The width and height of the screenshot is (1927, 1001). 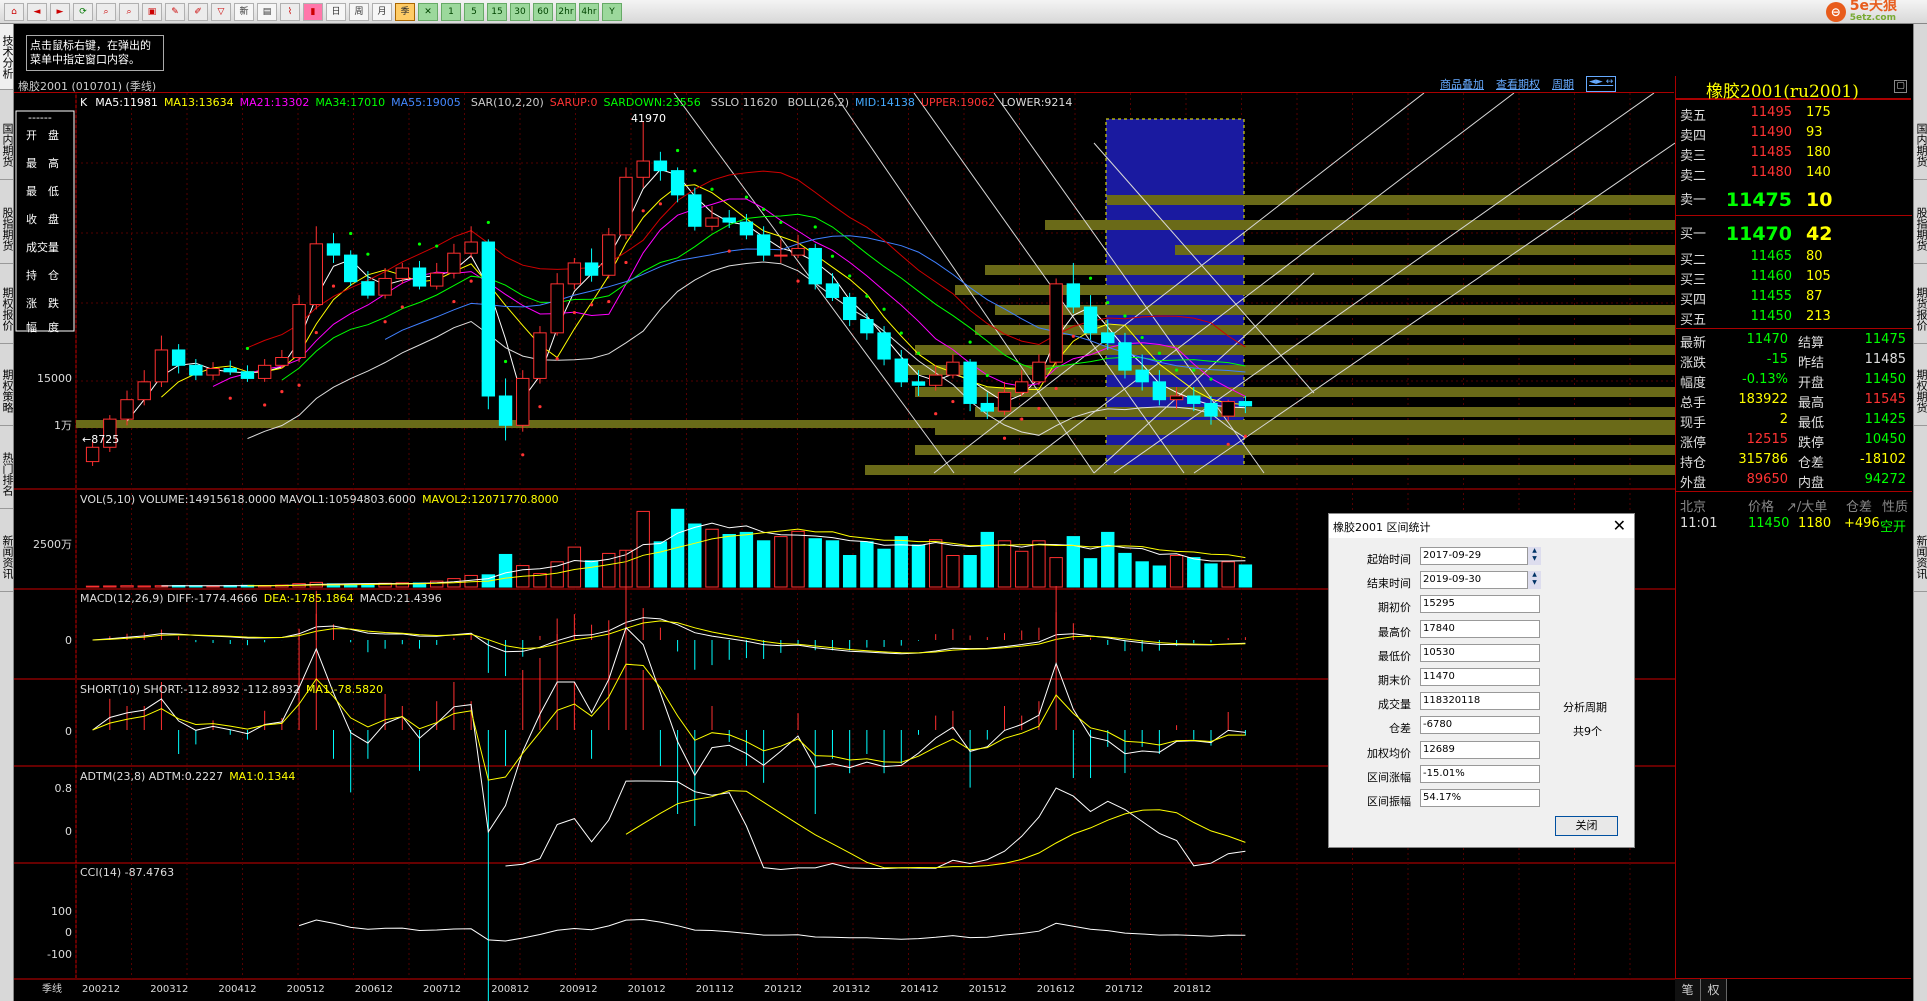 I want to click on close-icon: ✕, so click(x=1619, y=525).